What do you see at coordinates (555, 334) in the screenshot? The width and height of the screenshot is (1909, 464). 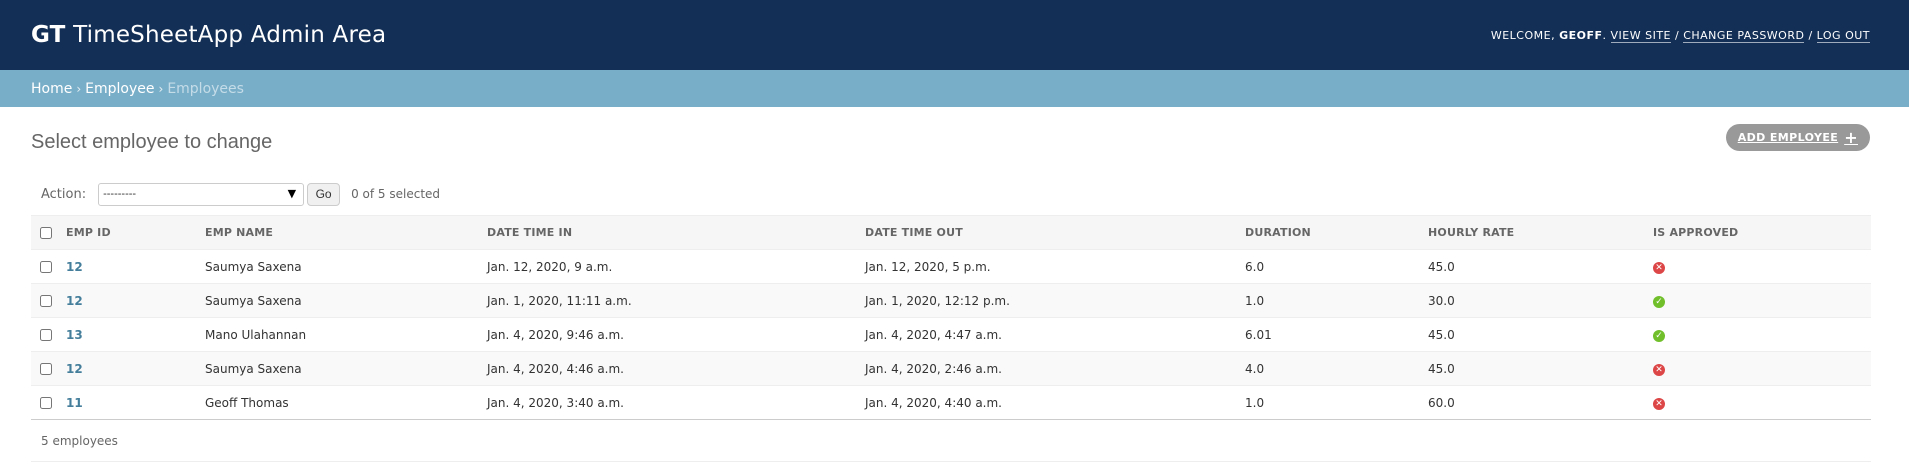 I see `date-time-in-cell: Jan. 4, 2020, 9:46 a.m.` at bounding box center [555, 334].